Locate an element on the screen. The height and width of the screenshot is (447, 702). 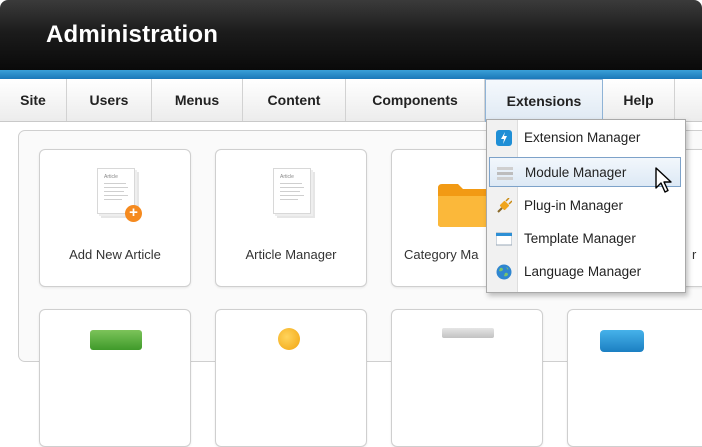
card-label: r is located at coordinates (694, 254).